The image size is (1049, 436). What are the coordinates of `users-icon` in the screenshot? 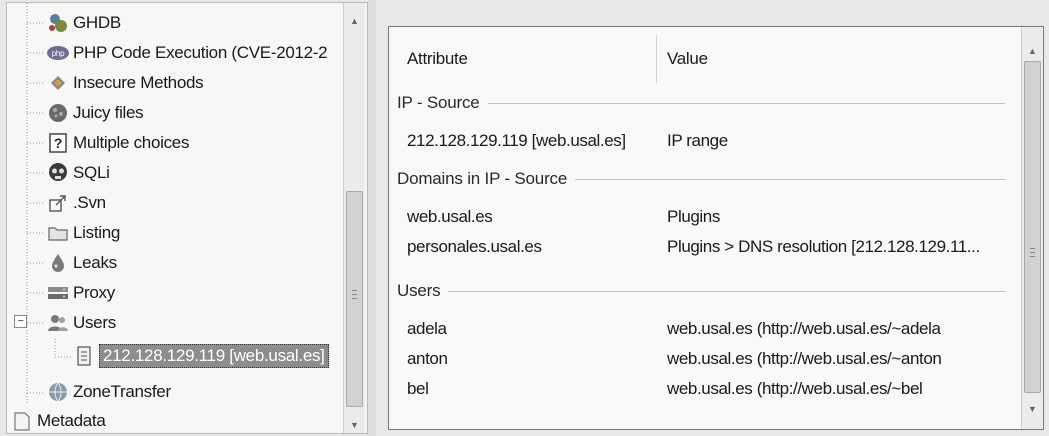 It's located at (58, 323).